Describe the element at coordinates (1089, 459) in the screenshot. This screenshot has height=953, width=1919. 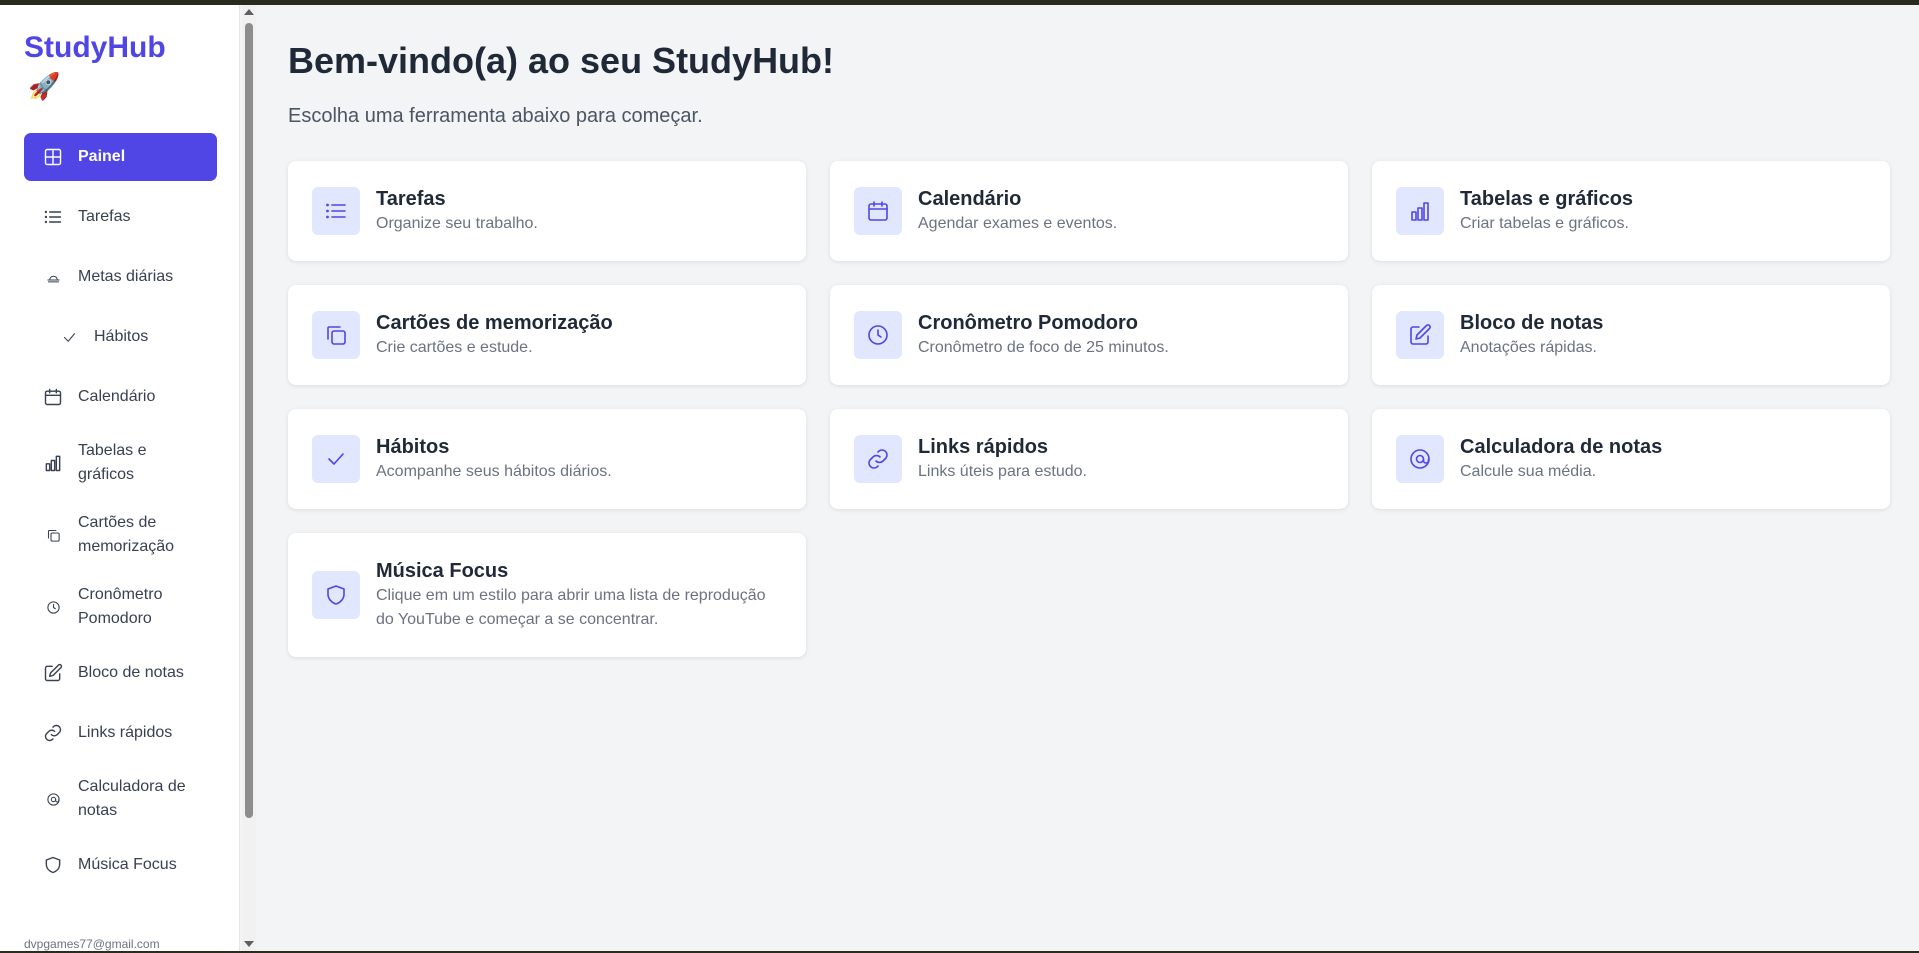
I see `card-links-rapidos: Links rápidos Links úteis para estudo.` at that location.